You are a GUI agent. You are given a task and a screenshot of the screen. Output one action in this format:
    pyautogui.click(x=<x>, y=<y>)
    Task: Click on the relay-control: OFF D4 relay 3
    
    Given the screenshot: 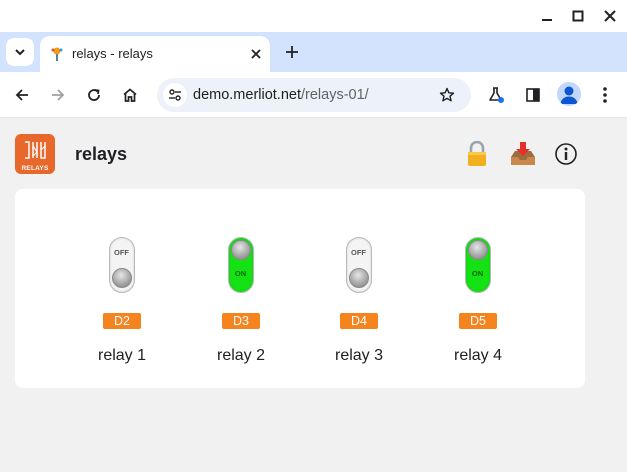 What is the action you would take?
    pyautogui.click(x=359, y=302)
    